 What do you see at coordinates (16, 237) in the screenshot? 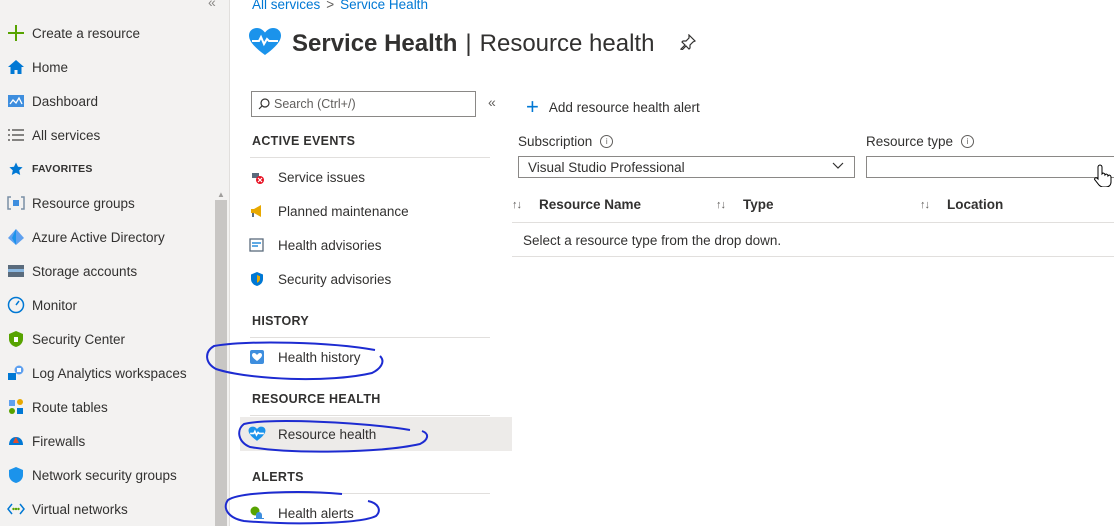
I see `azure-ad-icon` at bounding box center [16, 237].